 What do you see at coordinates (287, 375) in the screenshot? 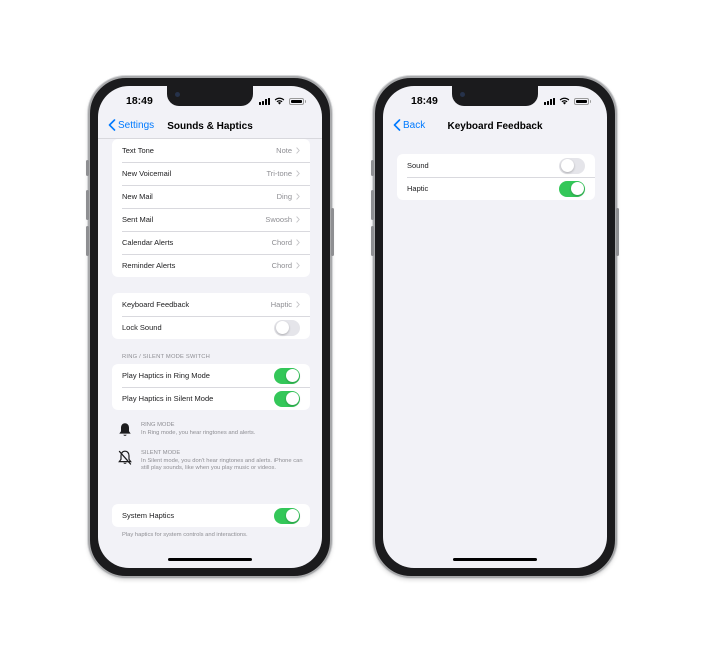
I see `ring-haptics-toggle` at bounding box center [287, 375].